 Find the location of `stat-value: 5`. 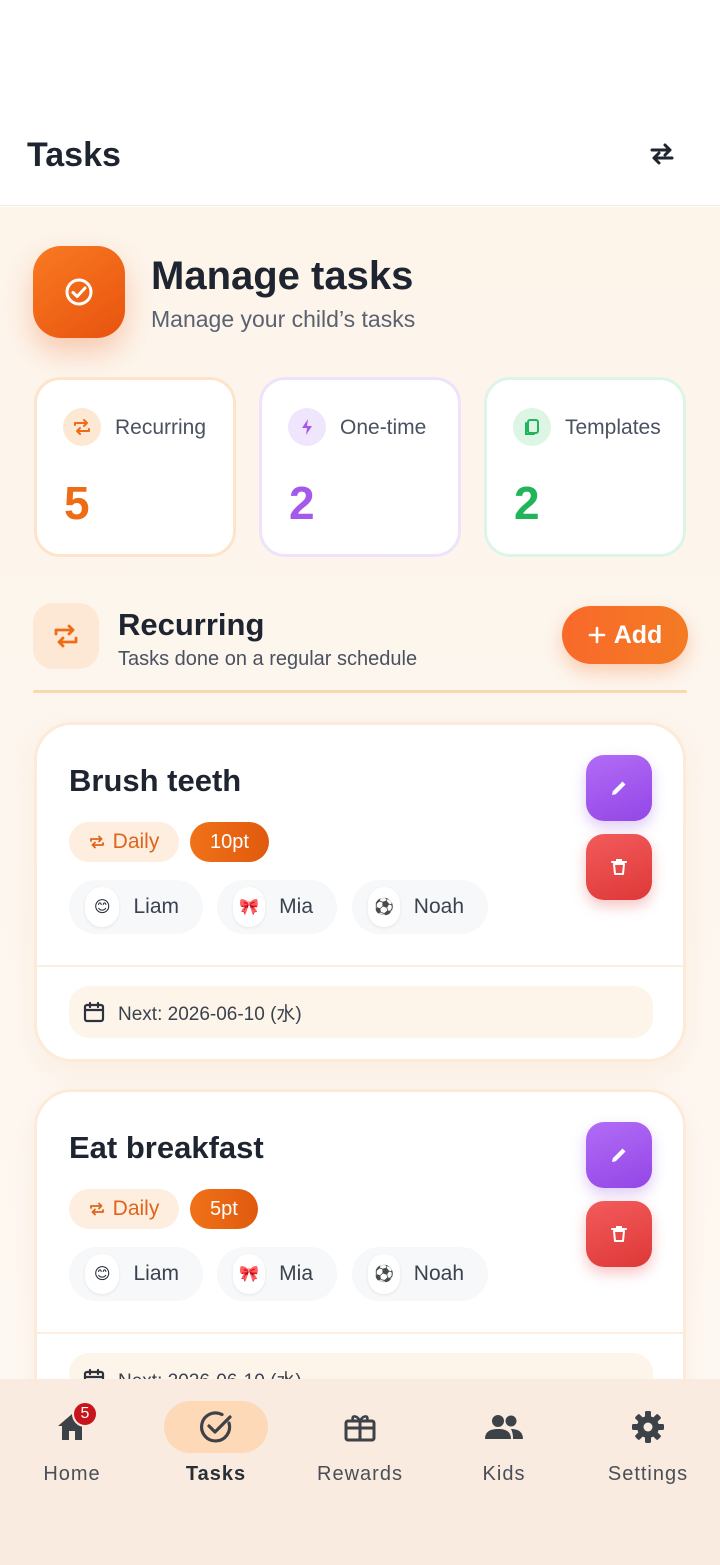

stat-value: 5 is located at coordinates (77, 503).